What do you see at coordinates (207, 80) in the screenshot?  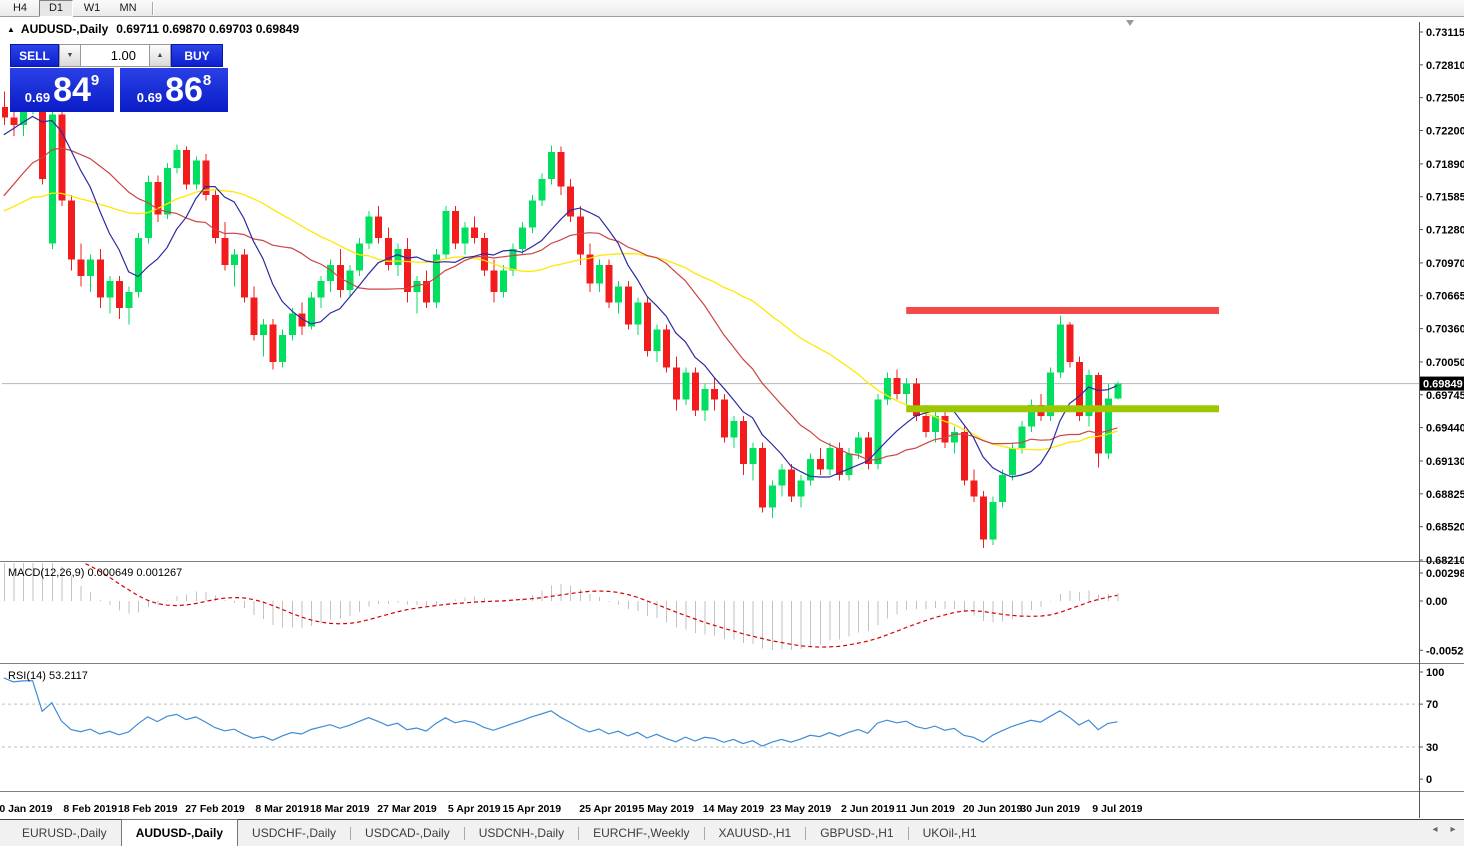 I see `buy-price-pip: 8` at bounding box center [207, 80].